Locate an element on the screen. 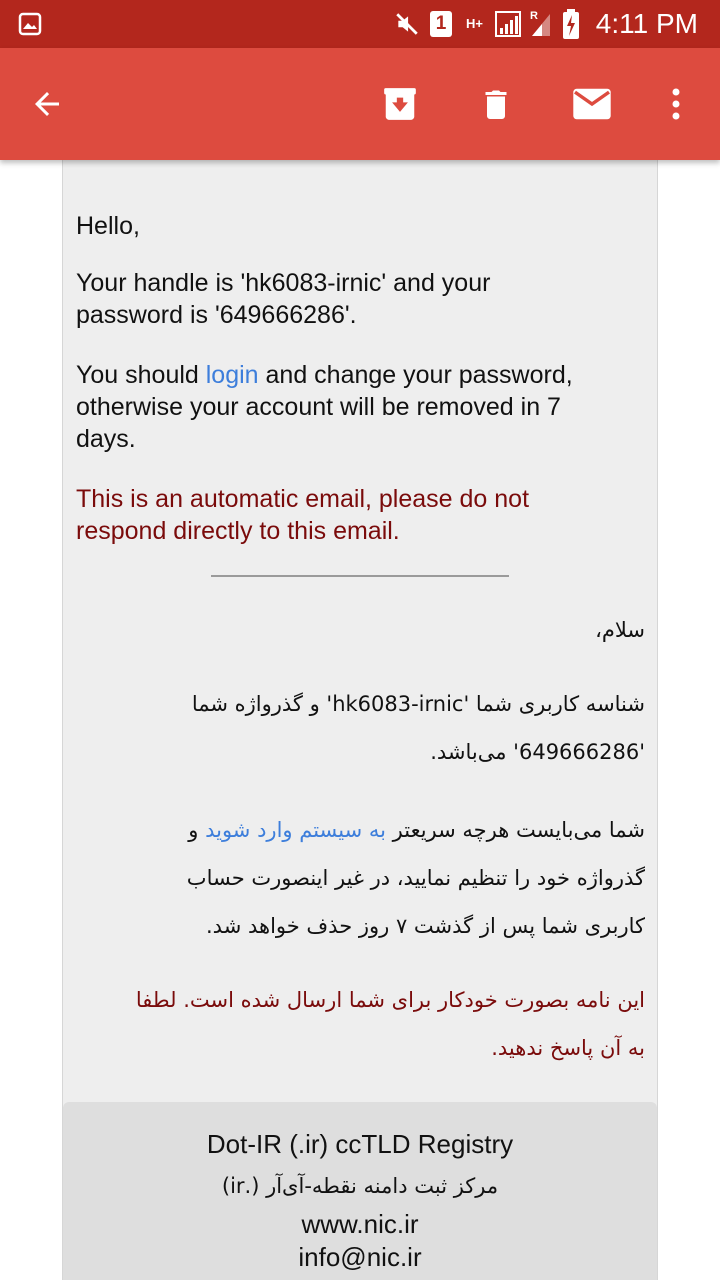 The height and width of the screenshot is (1280, 720). footer-title: Dot-IR (.ir) ccTLD Registry is located at coordinates (360, 1144).